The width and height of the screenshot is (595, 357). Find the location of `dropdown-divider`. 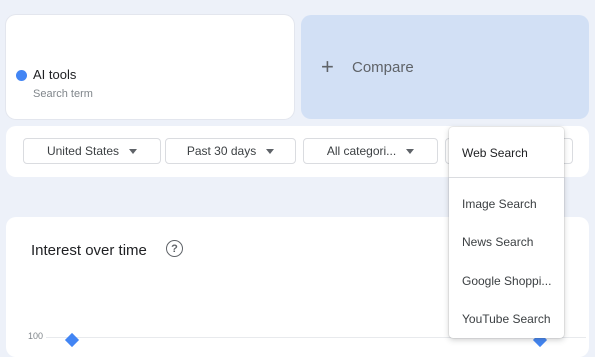

dropdown-divider is located at coordinates (506, 177).